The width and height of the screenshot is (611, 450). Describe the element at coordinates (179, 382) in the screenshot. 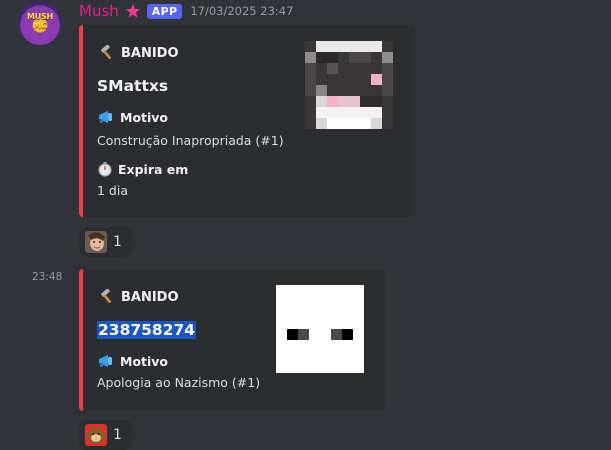

I see `field-value-motivo: Apologia ao Nazismo (#1)` at that location.